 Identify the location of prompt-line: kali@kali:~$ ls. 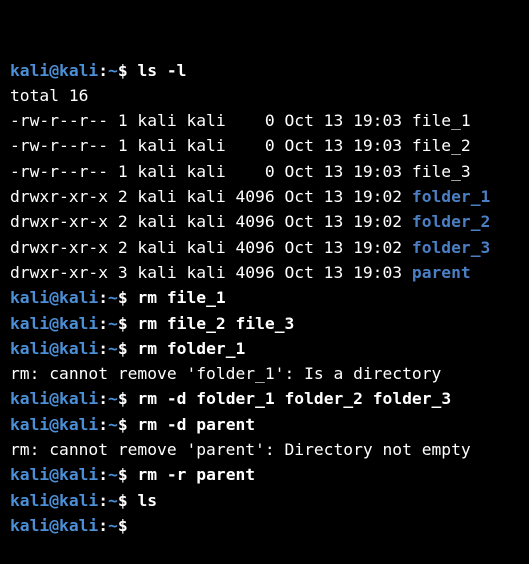
(269, 500).